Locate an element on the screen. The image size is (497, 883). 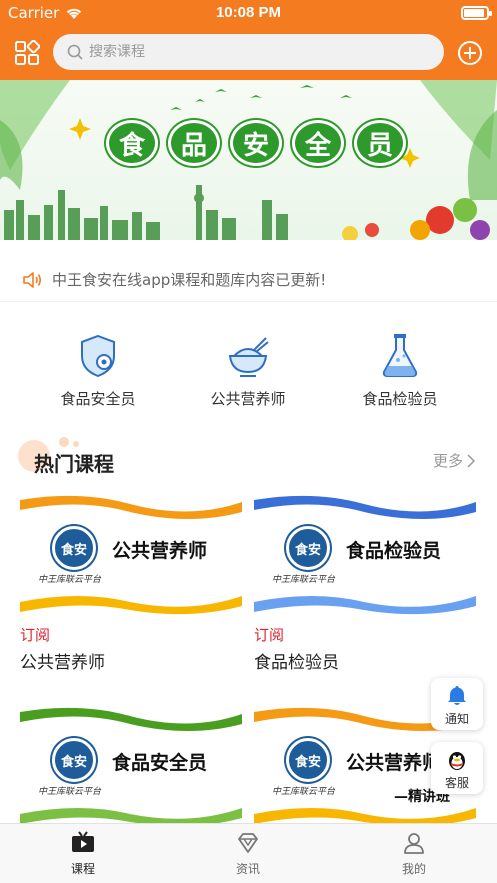
course-card: 食安 公共营养师 中王库联云平台 订阅 公共营养师 is located at coordinates (131, 581).